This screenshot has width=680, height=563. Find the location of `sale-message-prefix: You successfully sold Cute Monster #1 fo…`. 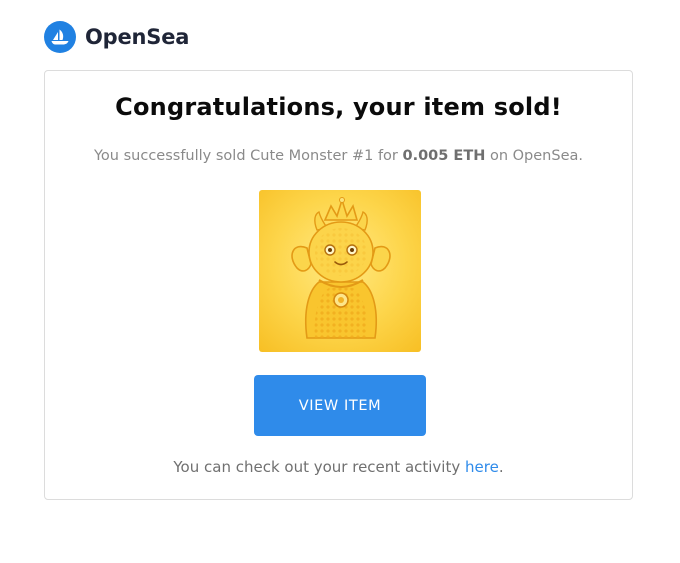

sale-message-prefix: You successfully sold Cute Monster #1 fo… is located at coordinates (246, 156).